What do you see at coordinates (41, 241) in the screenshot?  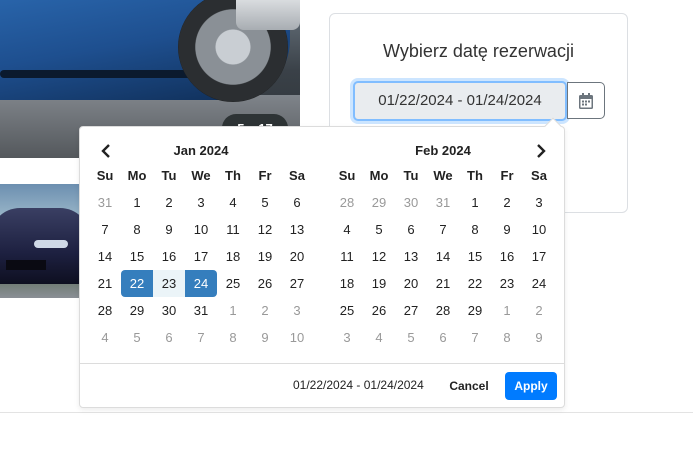 I see `car-photo-thumbnail` at bounding box center [41, 241].